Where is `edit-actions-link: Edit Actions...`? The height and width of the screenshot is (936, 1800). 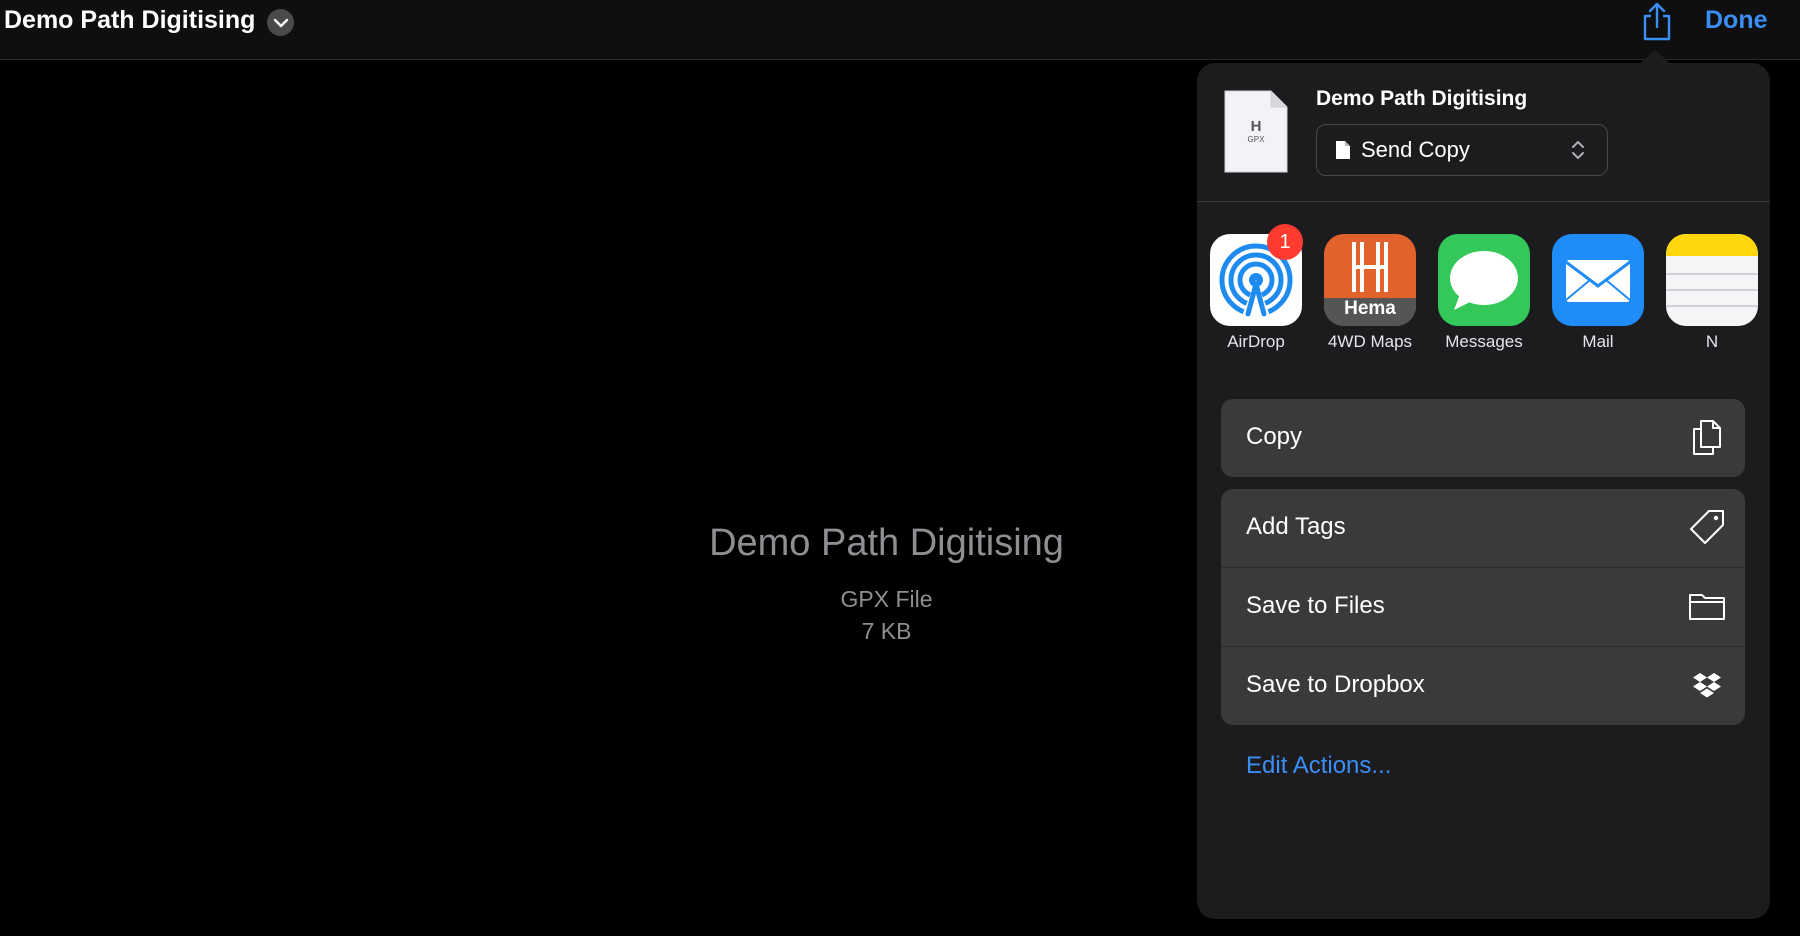
edit-actions-link: Edit Actions... is located at coordinates (1318, 766).